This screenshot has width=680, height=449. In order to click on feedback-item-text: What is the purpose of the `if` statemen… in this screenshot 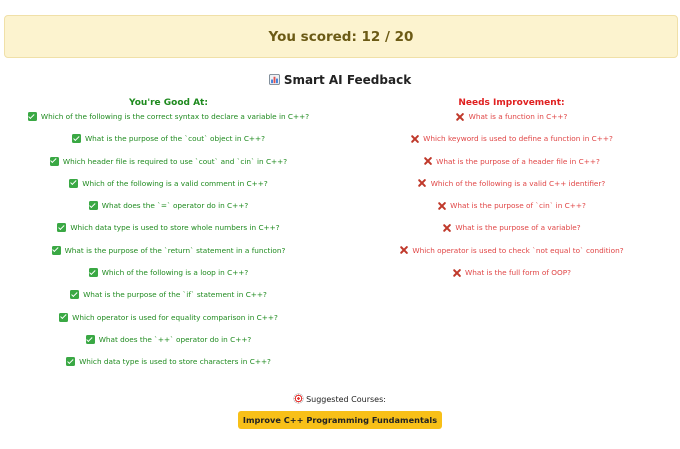, I will do `click(175, 295)`.